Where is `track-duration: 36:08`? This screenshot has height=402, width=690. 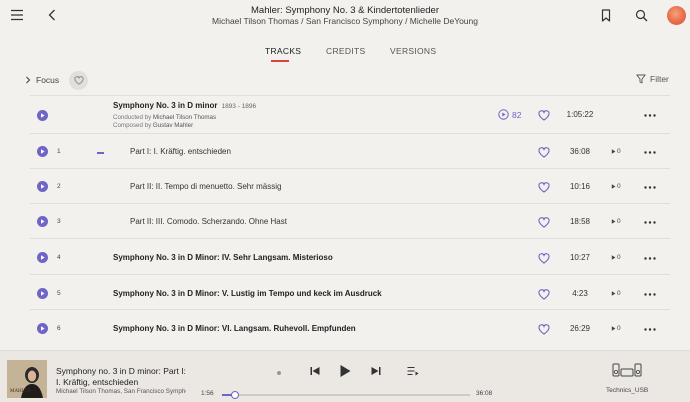
track-duration: 36:08 is located at coordinates (580, 151).